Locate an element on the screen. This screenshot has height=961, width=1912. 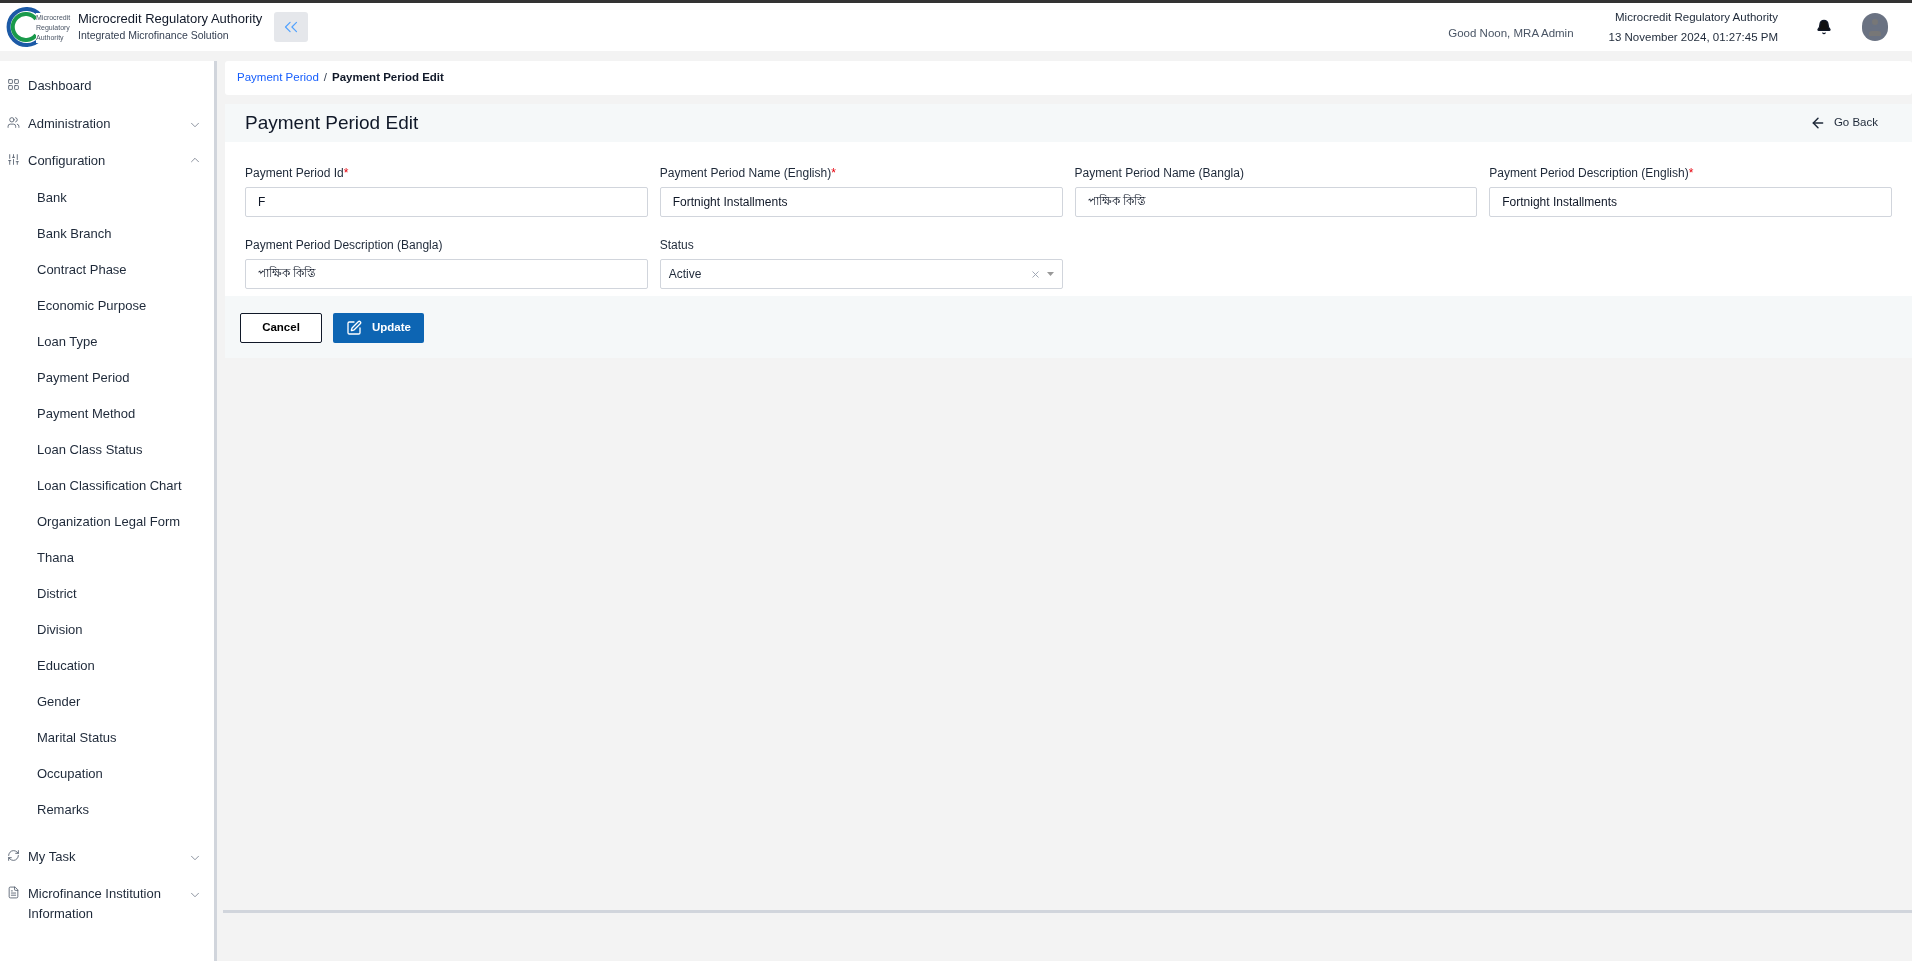
submenu-item: Remarks is located at coordinates (107, 809).